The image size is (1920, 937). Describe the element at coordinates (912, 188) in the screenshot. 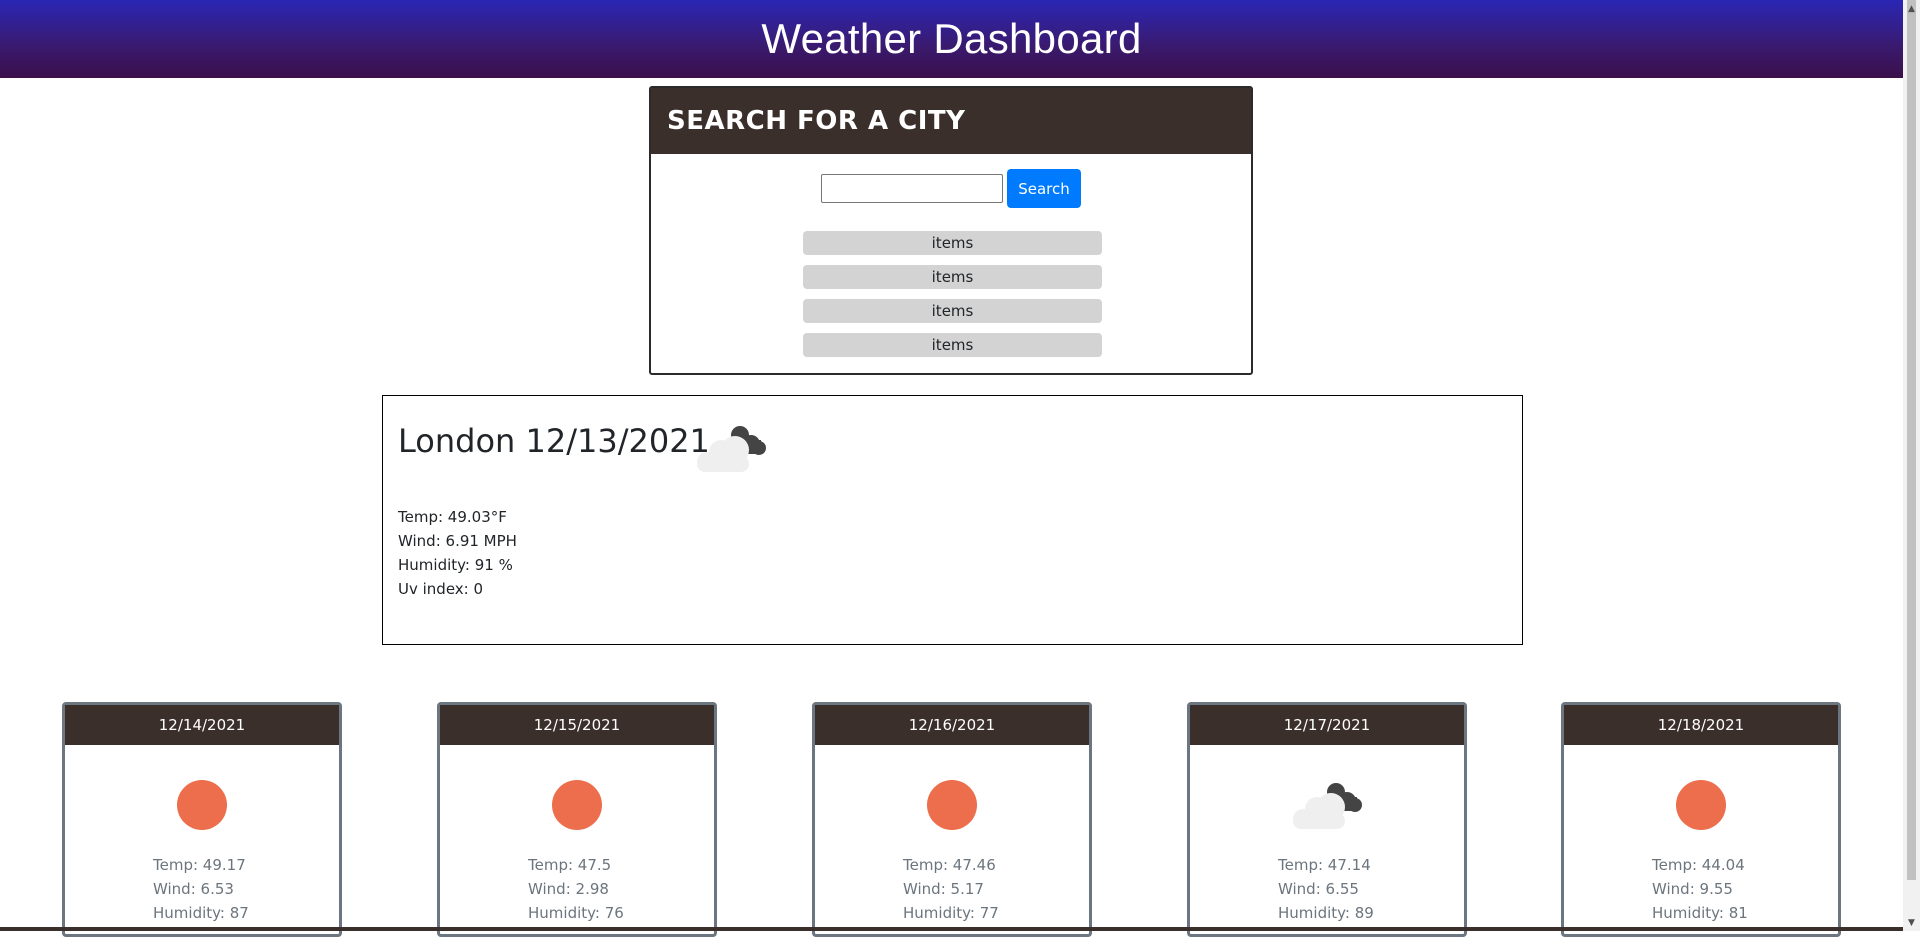

I see `city-search-input` at that location.